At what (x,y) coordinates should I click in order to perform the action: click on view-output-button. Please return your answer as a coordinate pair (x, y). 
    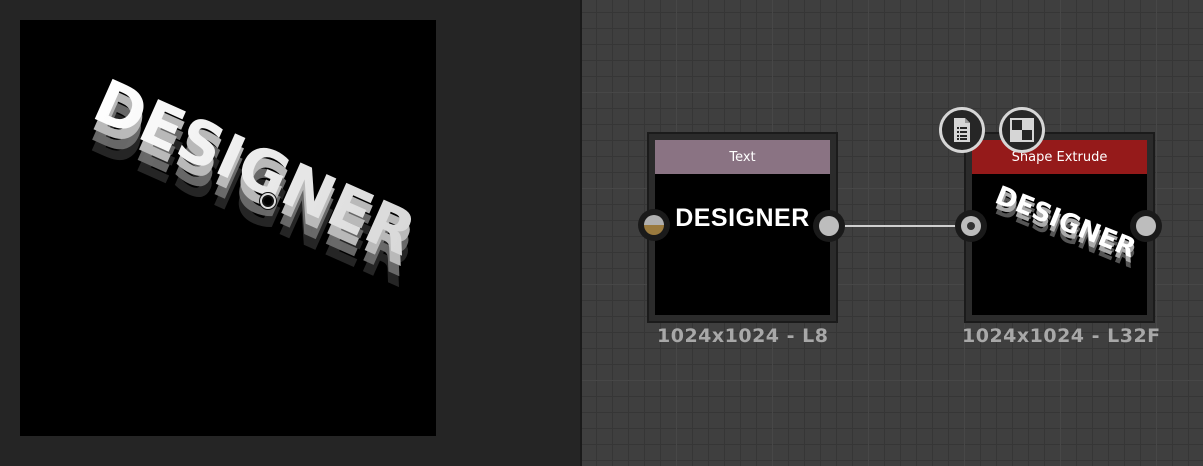
    Looking at the image, I should click on (1022, 130).